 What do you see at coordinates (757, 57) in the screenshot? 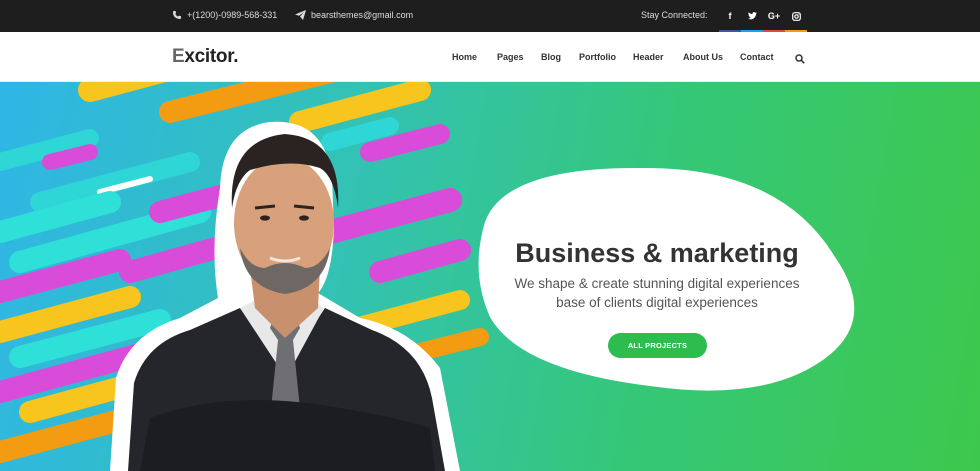
I see `nav-contact: Contact` at bounding box center [757, 57].